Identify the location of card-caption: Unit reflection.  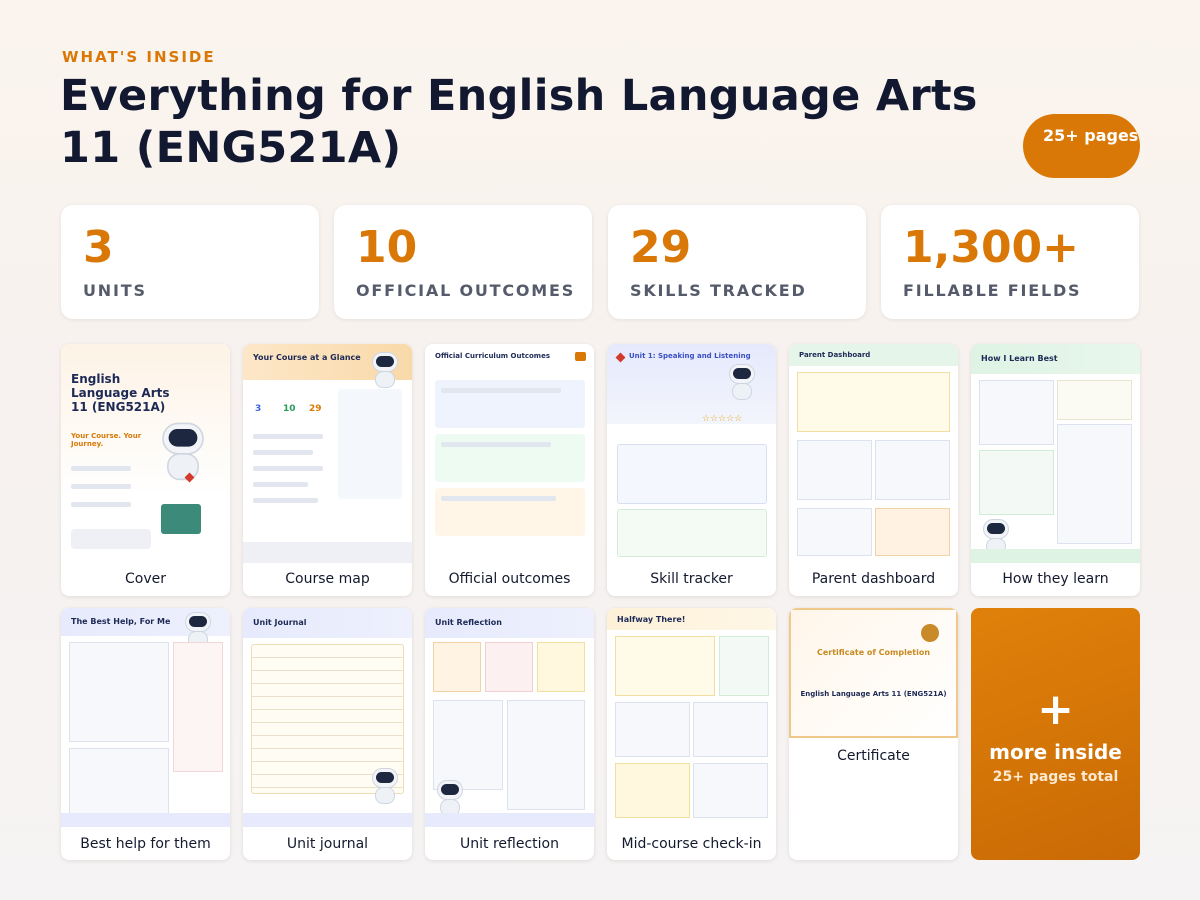
(509, 844).